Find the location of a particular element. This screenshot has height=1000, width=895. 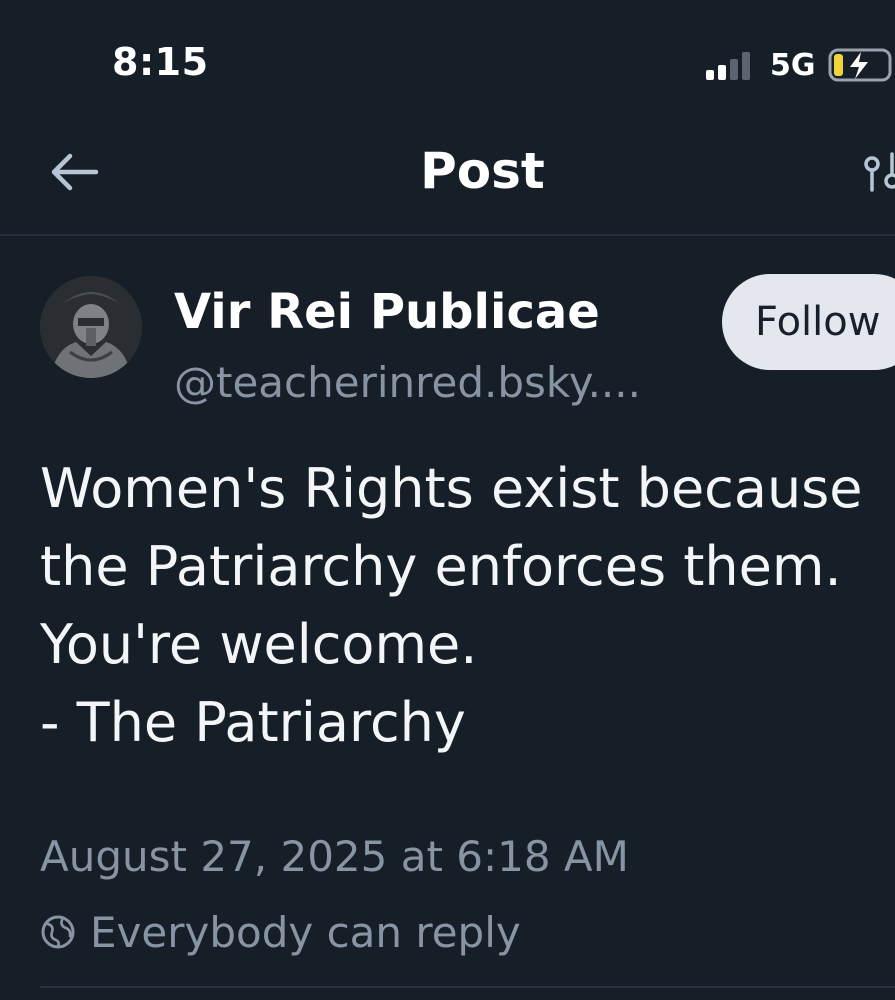

nav-bar: Post is located at coordinates (447, 177).